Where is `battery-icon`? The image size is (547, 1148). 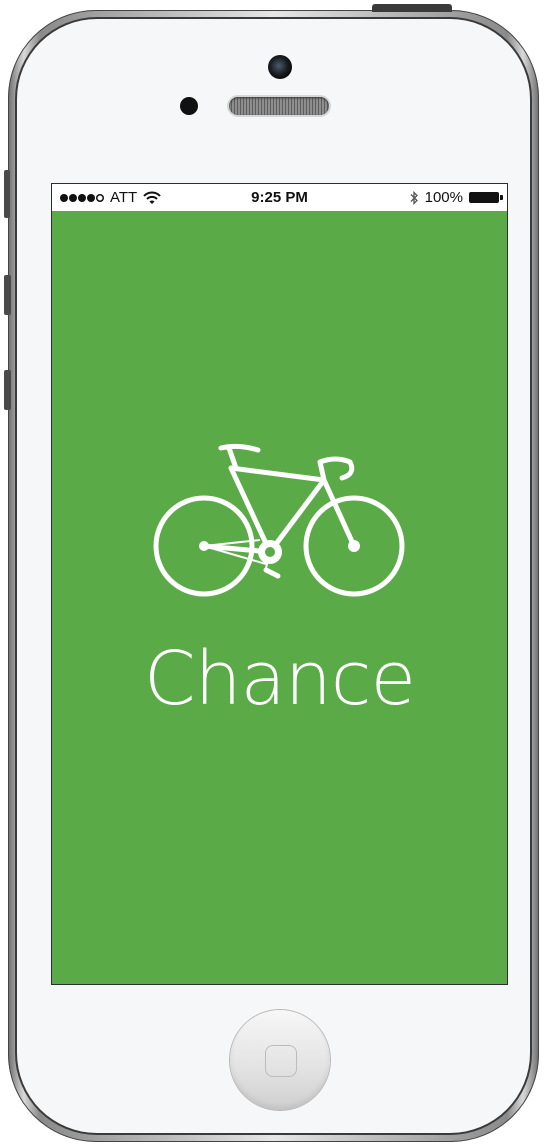 battery-icon is located at coordinates (486, 197).